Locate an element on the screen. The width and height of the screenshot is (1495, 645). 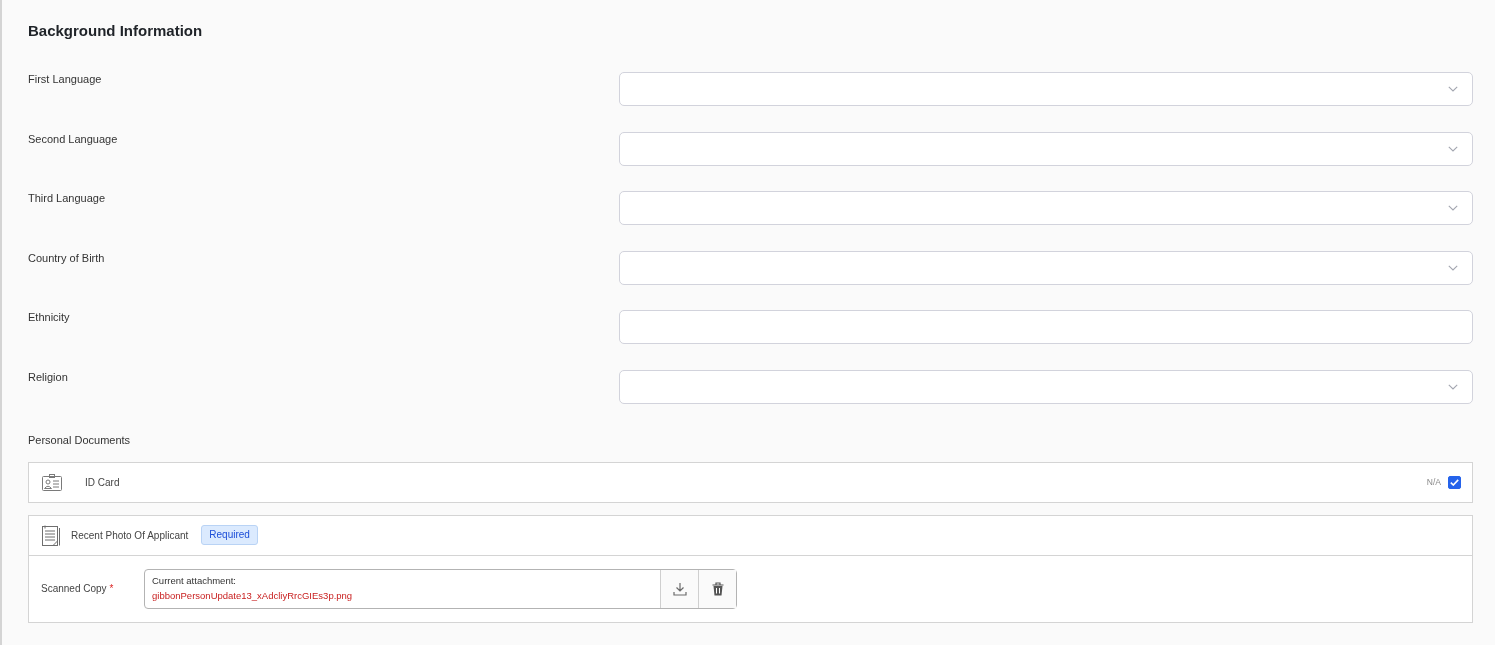
required-badge: Required is located at coordinates (229, 535).